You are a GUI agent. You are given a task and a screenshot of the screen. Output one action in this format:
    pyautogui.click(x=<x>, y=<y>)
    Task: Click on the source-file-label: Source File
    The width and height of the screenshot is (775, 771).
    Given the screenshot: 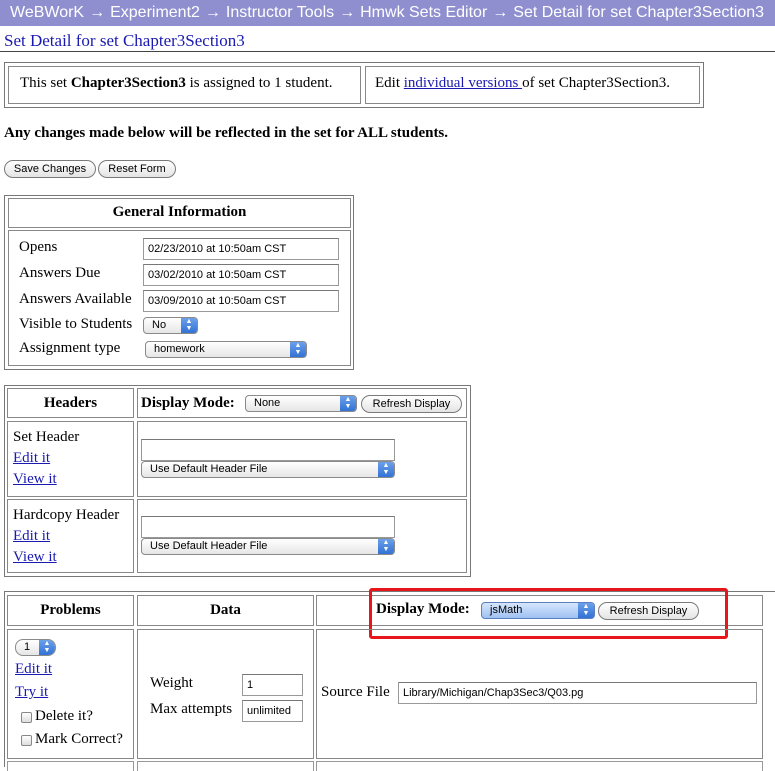 What is the action you would take?
    pyautogui.click(x=355, y=692)
    